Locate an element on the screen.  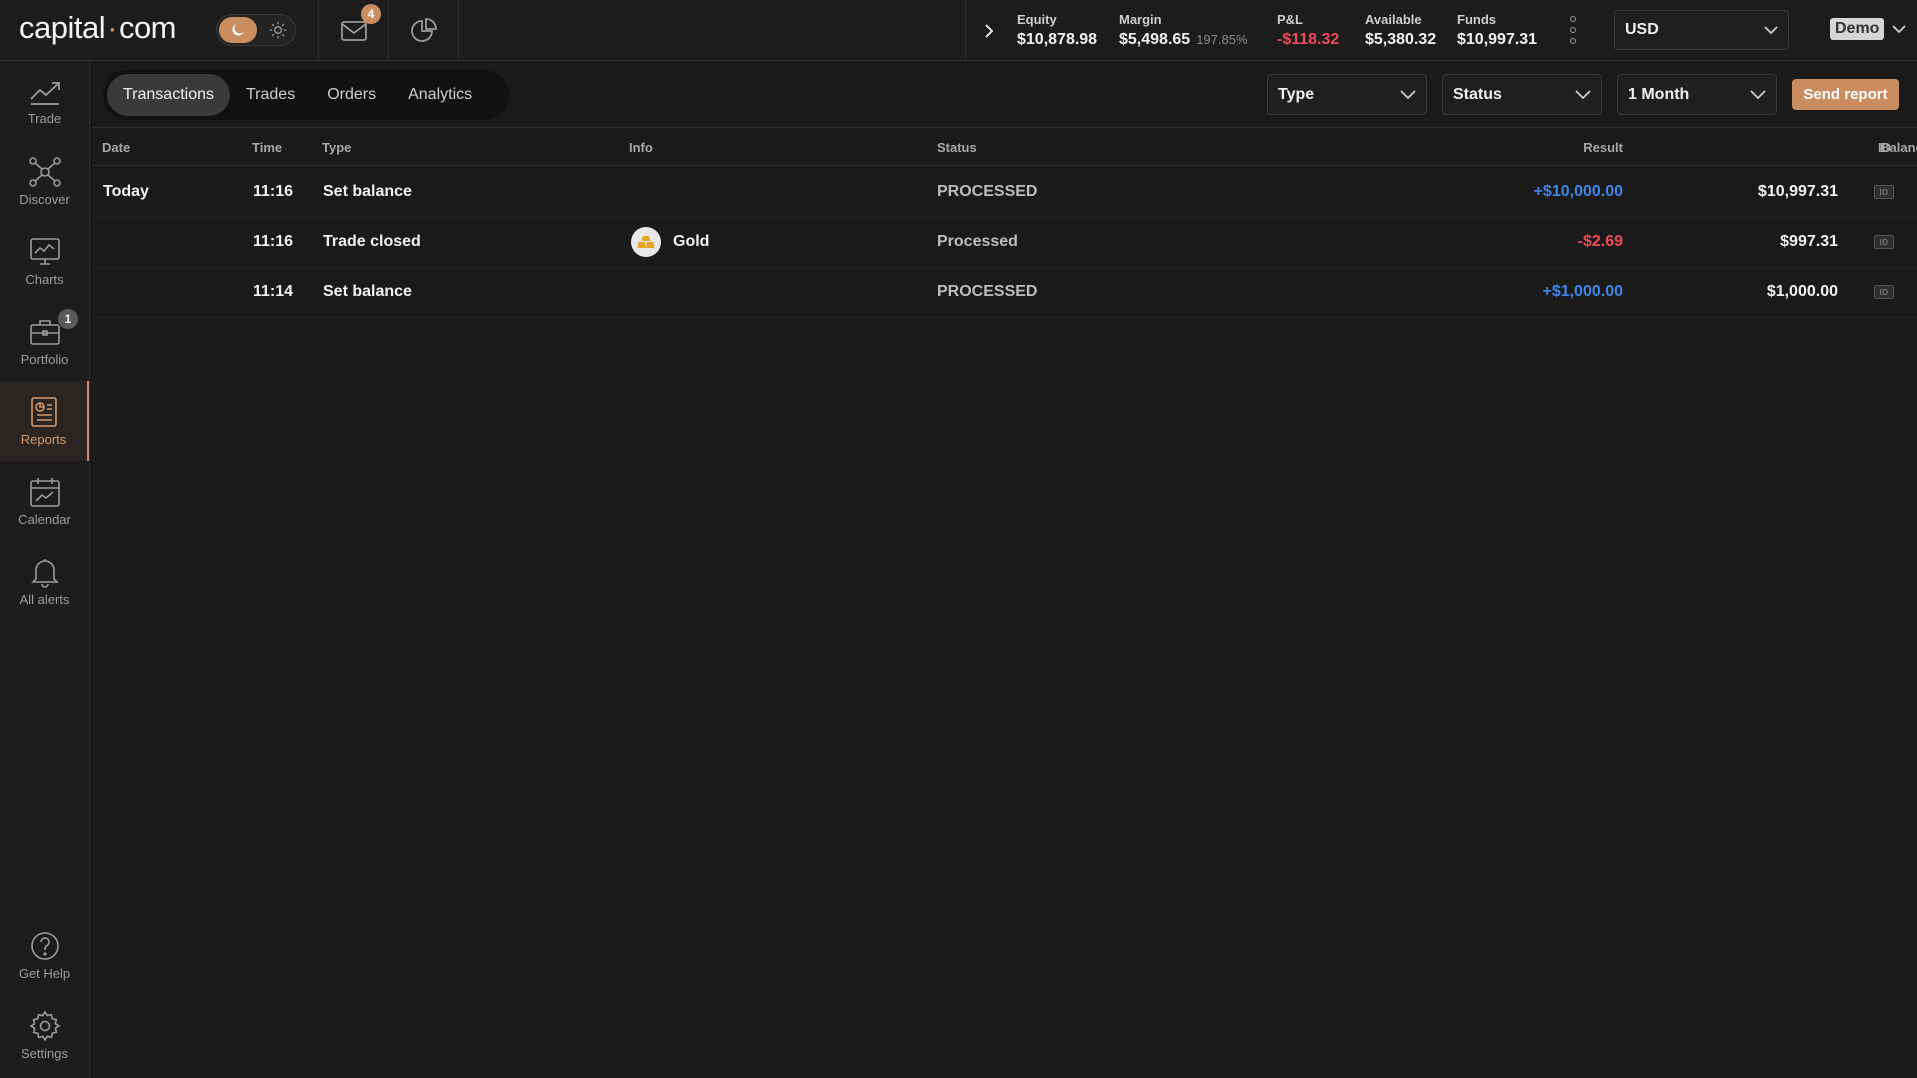
pnl-stat: P&L -$118.32 is located at coordinates (1308, 30).